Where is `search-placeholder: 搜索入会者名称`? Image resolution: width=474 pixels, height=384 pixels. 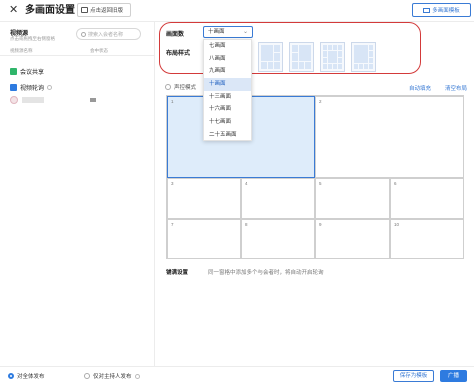 search-placeholder: 搜索入会者名称 is located at coordinates (106, 34).